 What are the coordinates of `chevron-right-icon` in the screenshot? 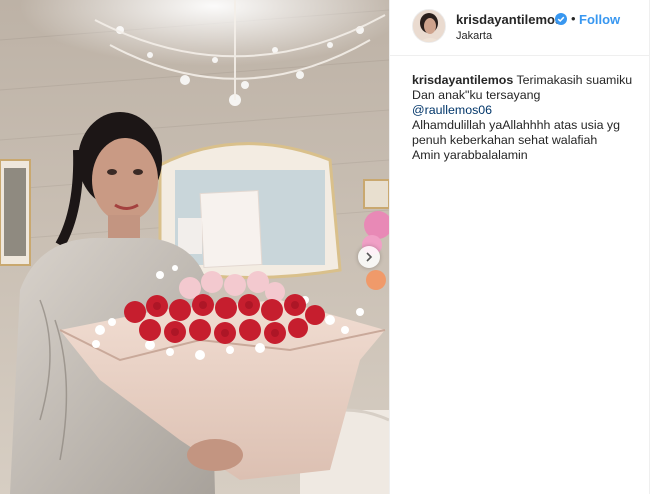 It's located at (369, 257).